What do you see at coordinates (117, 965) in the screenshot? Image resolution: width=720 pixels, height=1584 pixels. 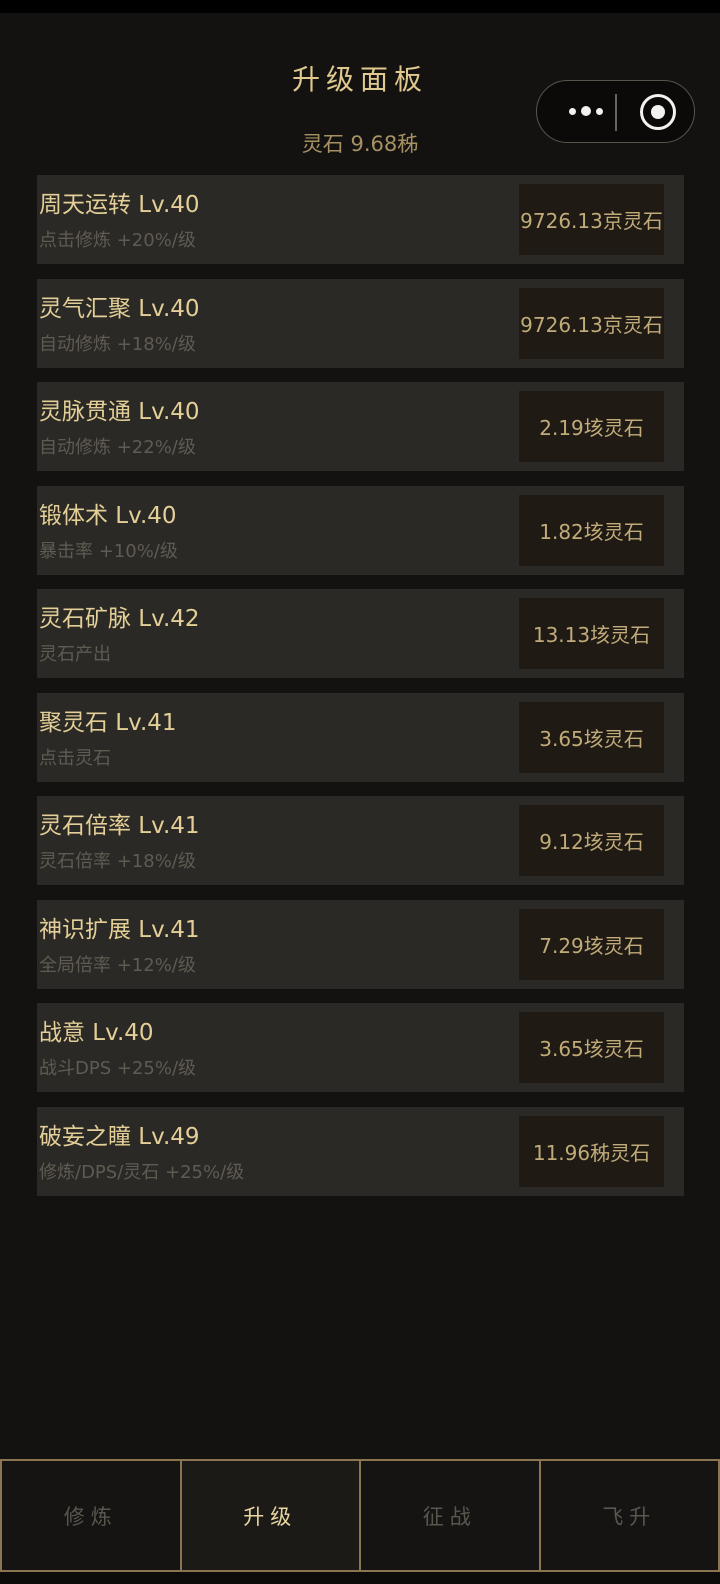 I see `upgrade-desc: 全局倍率 +12%/级` at bounding box center [117, 965].